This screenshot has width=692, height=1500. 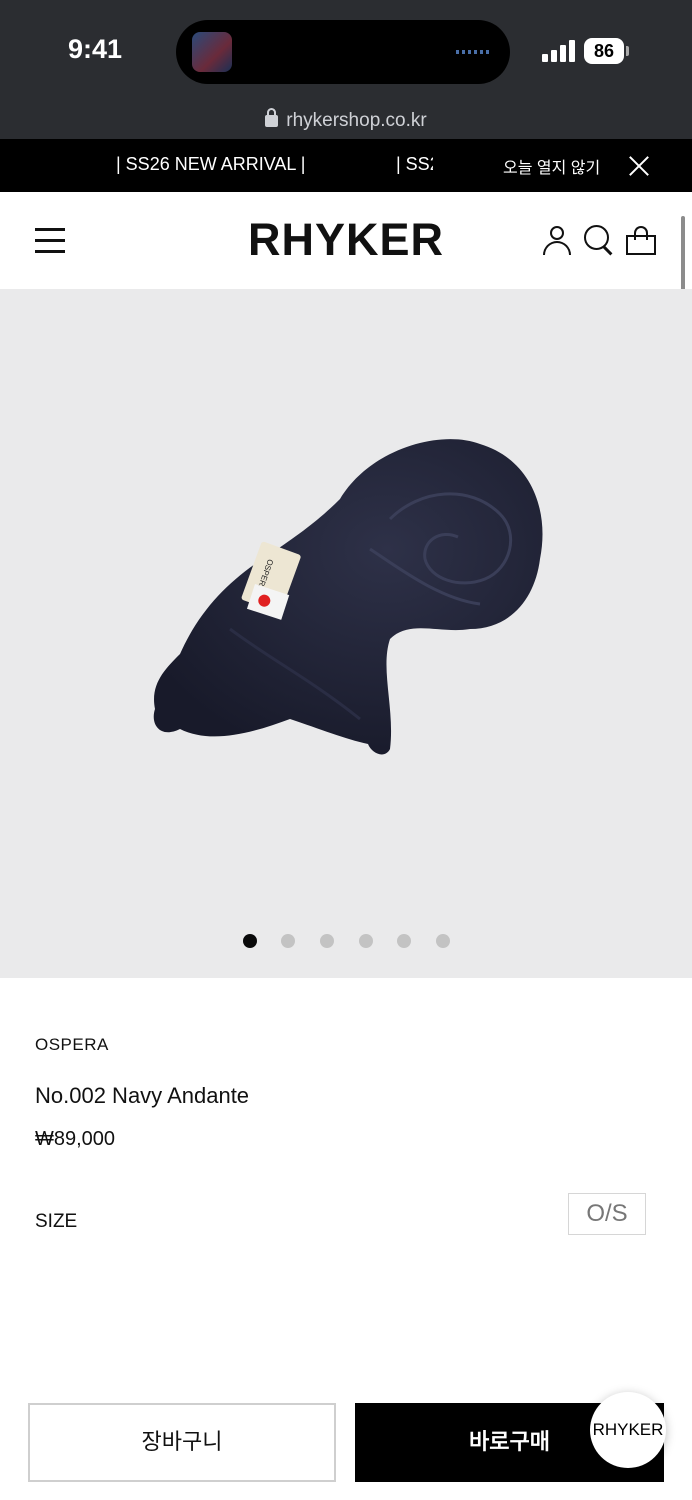 What do you see at coordinates (272, 117) in the screenshot?
I see `lock-icon` at bounding box center [272, 117].